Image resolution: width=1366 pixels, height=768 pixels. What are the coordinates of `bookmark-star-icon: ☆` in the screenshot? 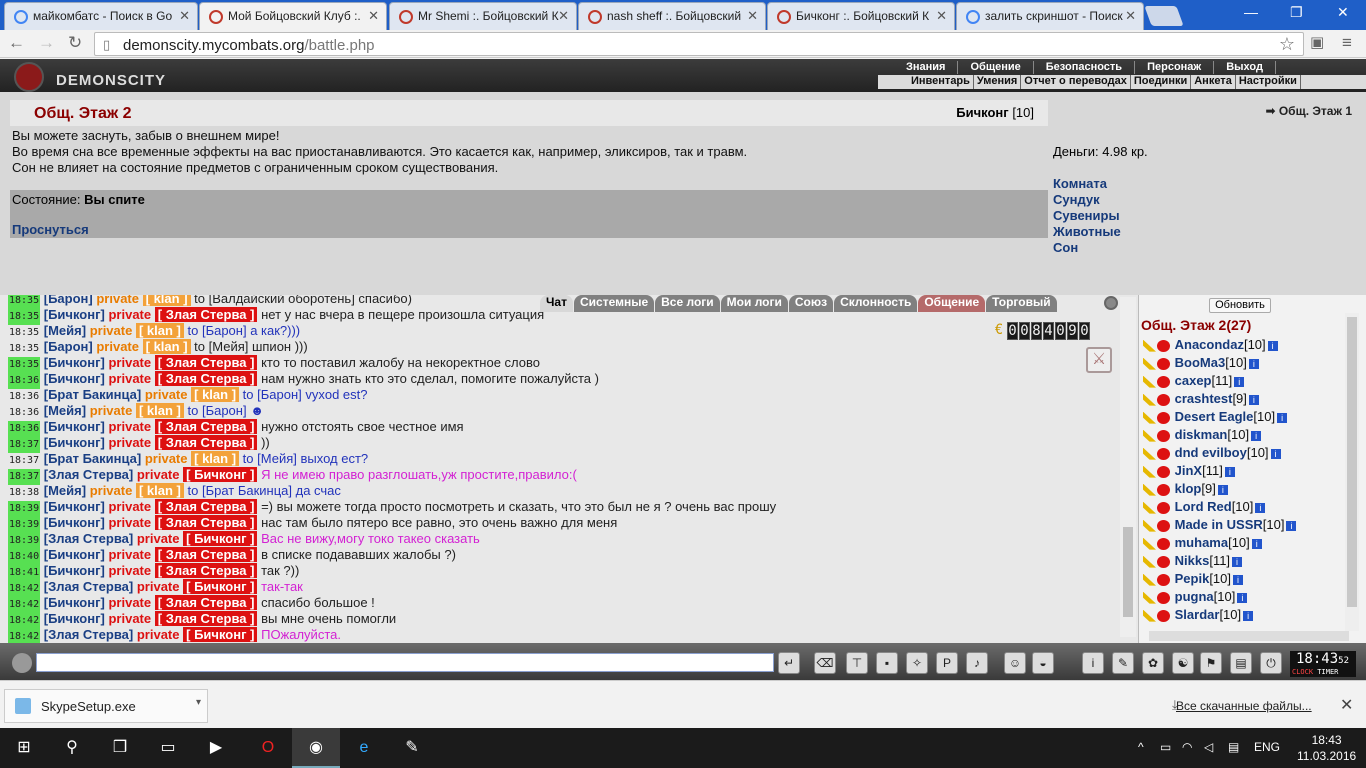 It's located at (1287, 44).